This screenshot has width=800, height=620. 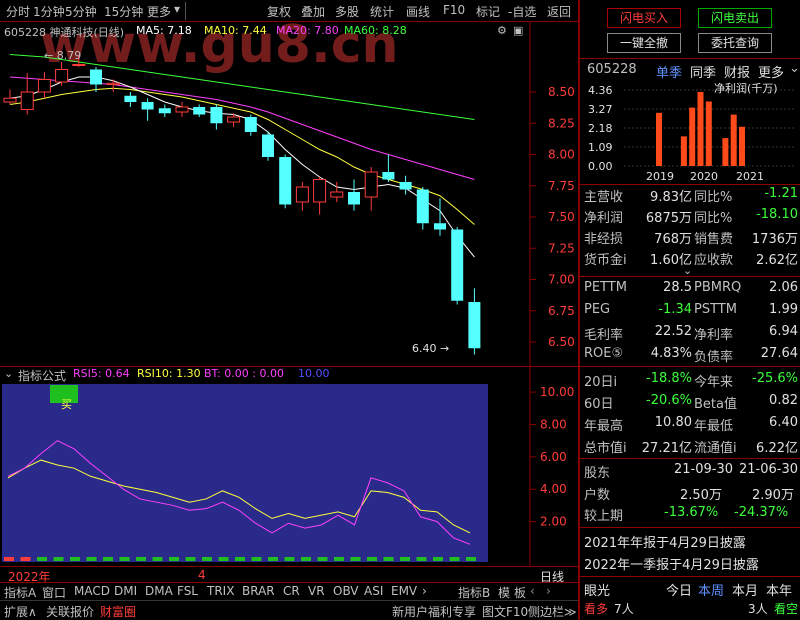 What do you see at coordinates (92, 591) in the screenshot?
I see `tab-macd: MACD` at bounding box center [92, 591].